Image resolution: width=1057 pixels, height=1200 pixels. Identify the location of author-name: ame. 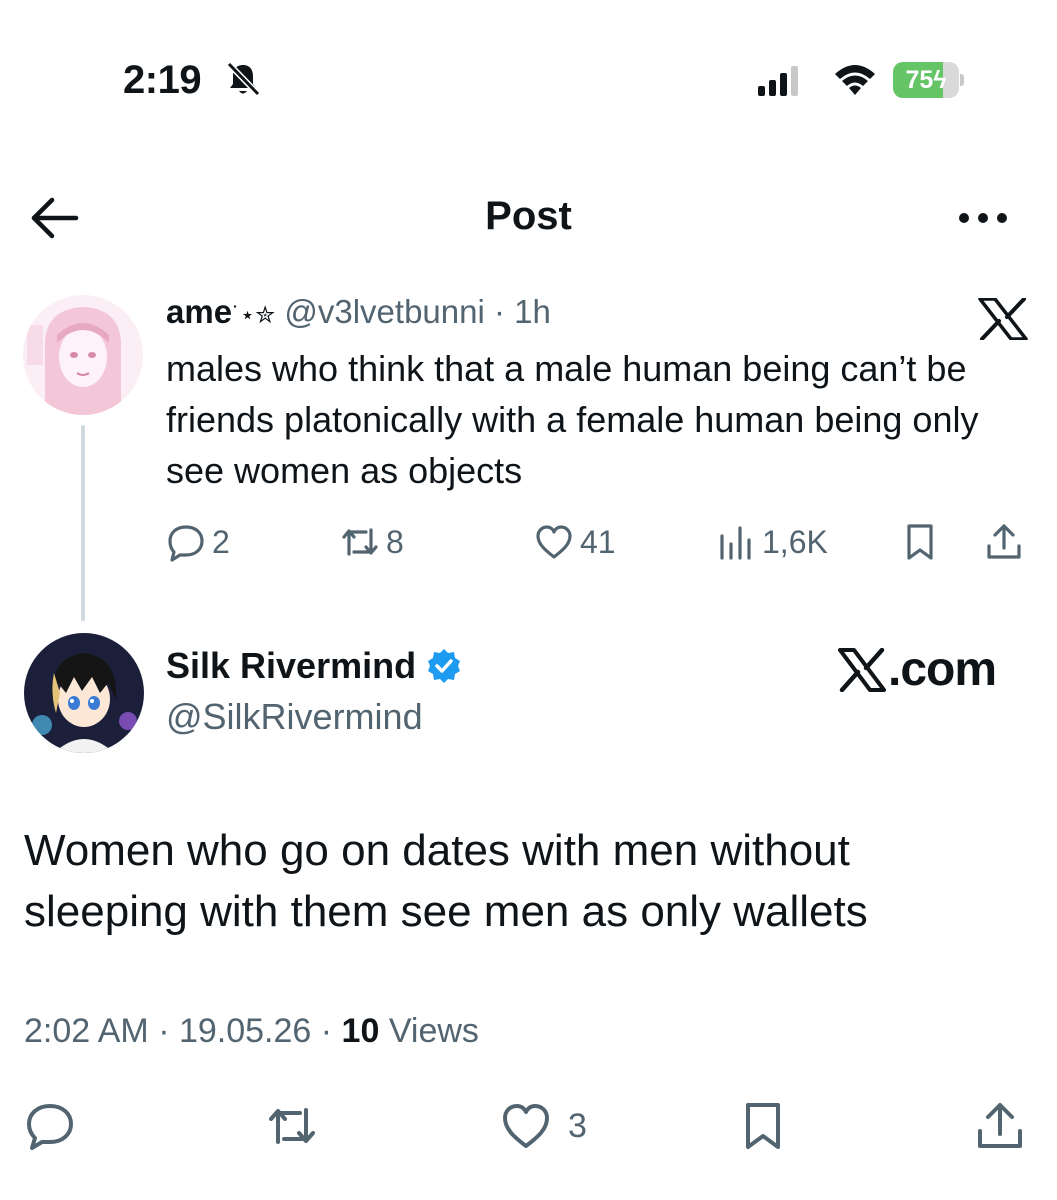
(199, 311).